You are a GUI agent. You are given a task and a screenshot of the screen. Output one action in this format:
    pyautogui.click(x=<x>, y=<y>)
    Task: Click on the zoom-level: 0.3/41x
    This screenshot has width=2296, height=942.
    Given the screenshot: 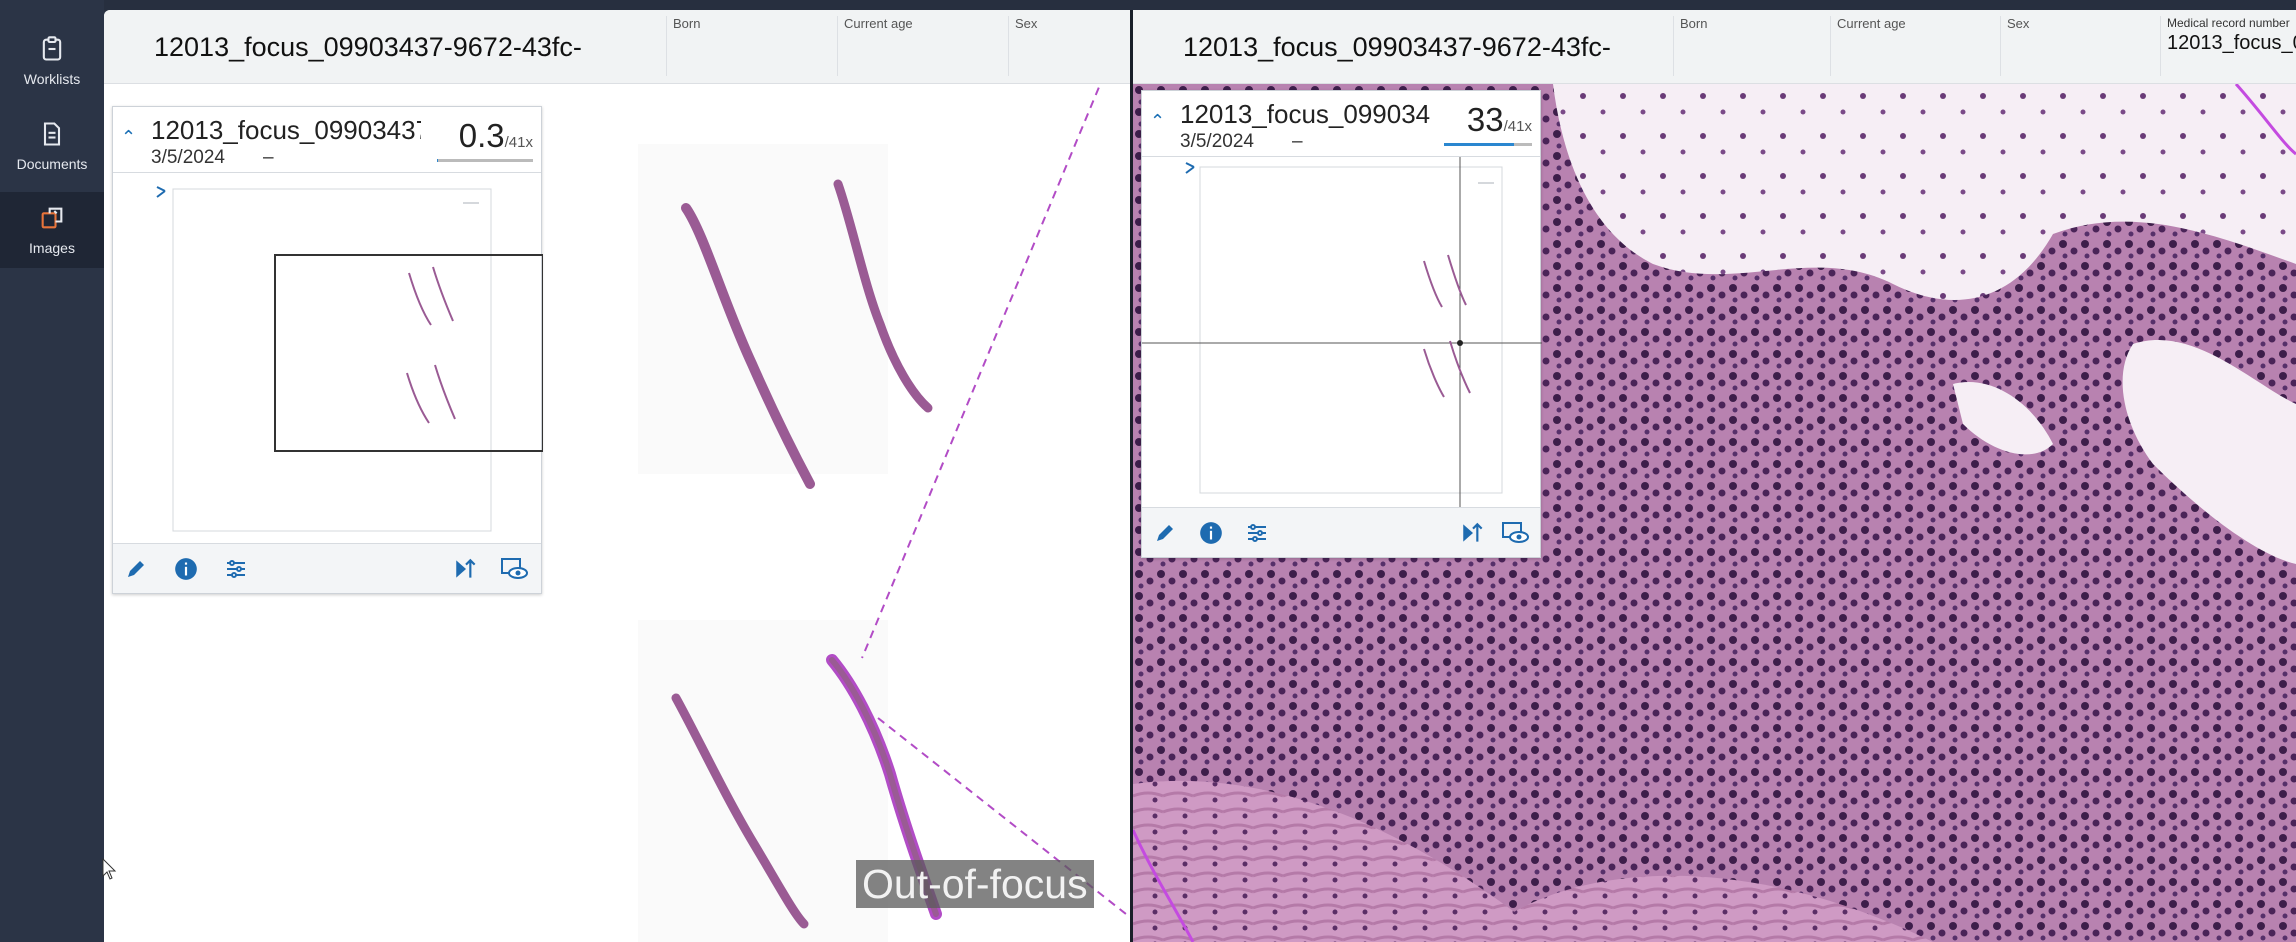 What is the action you would take?
    pyautogui.click(x=496, y=136)
    